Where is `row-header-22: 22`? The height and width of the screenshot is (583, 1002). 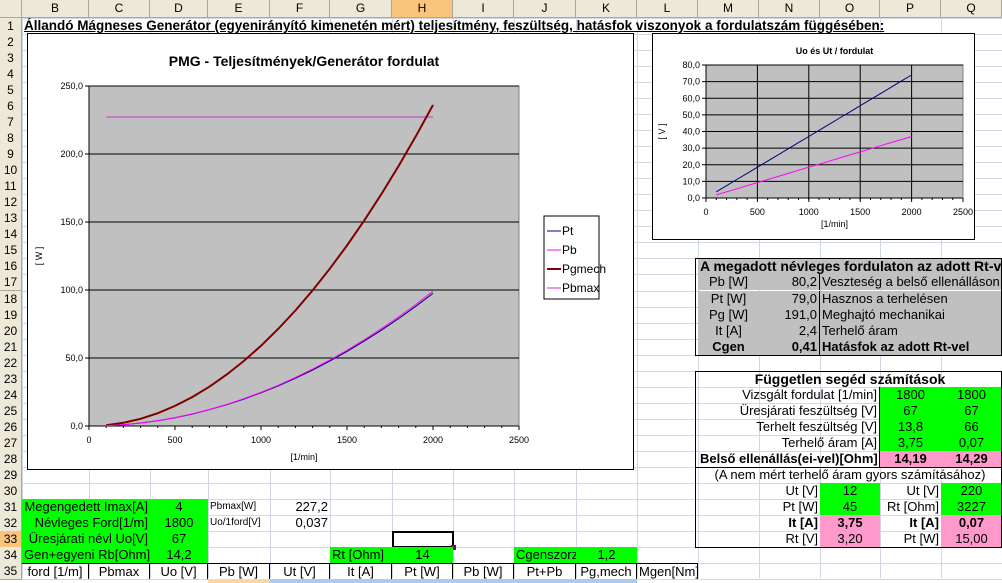 row-header-22: 22 is located at coordinates (11, 363).